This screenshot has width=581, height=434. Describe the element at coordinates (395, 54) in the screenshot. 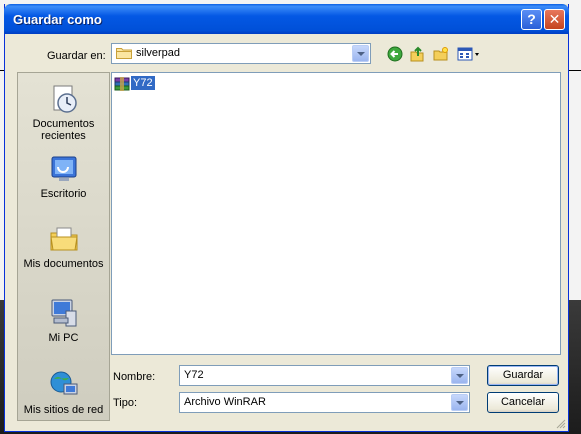

I see `back-icon` at that location.